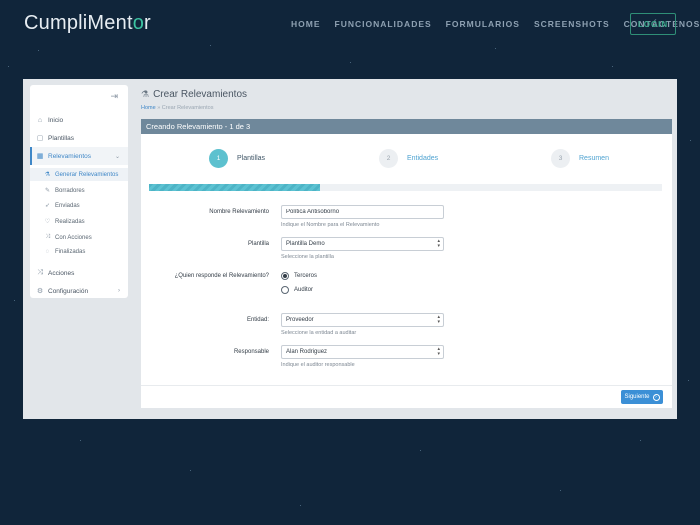 This screenshot has width=700, height=525. I want to click on page-title: ⚗ Crear Relevamientos, so click(194, 94).